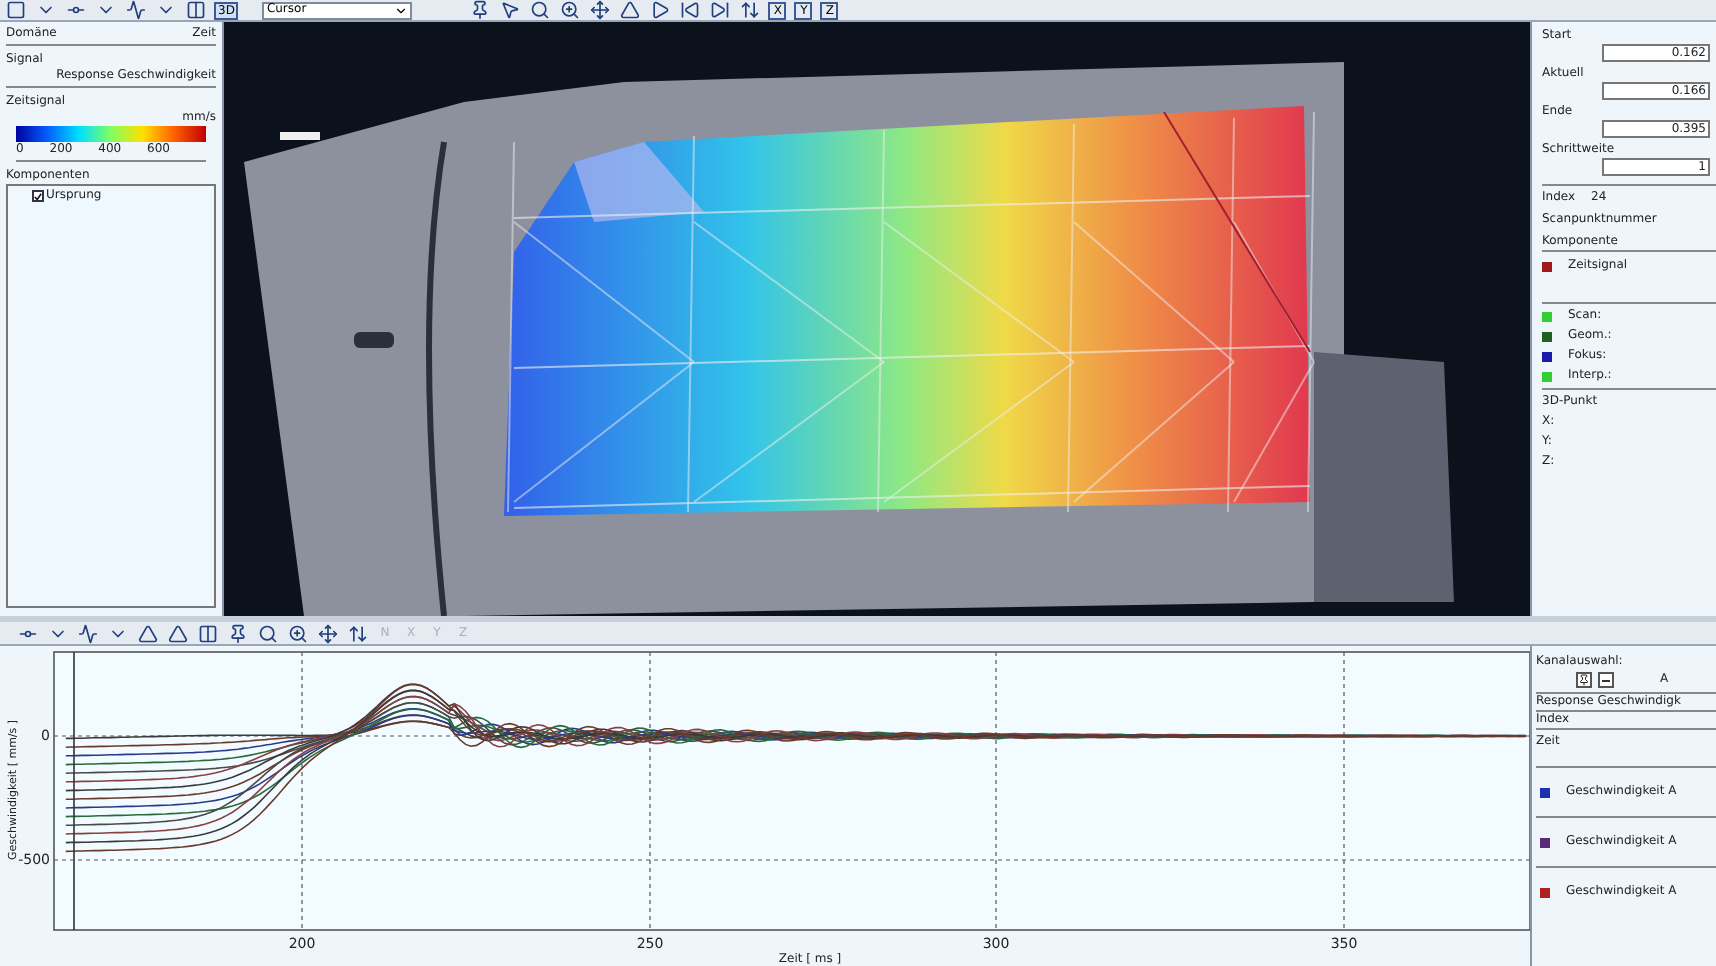 Image resolution: width=1716 pixels, height=966 pixels. What do you see at coordinates (689, 10) in the screenshot?
I see `step-back-icon` at bounding box center [689, 10].